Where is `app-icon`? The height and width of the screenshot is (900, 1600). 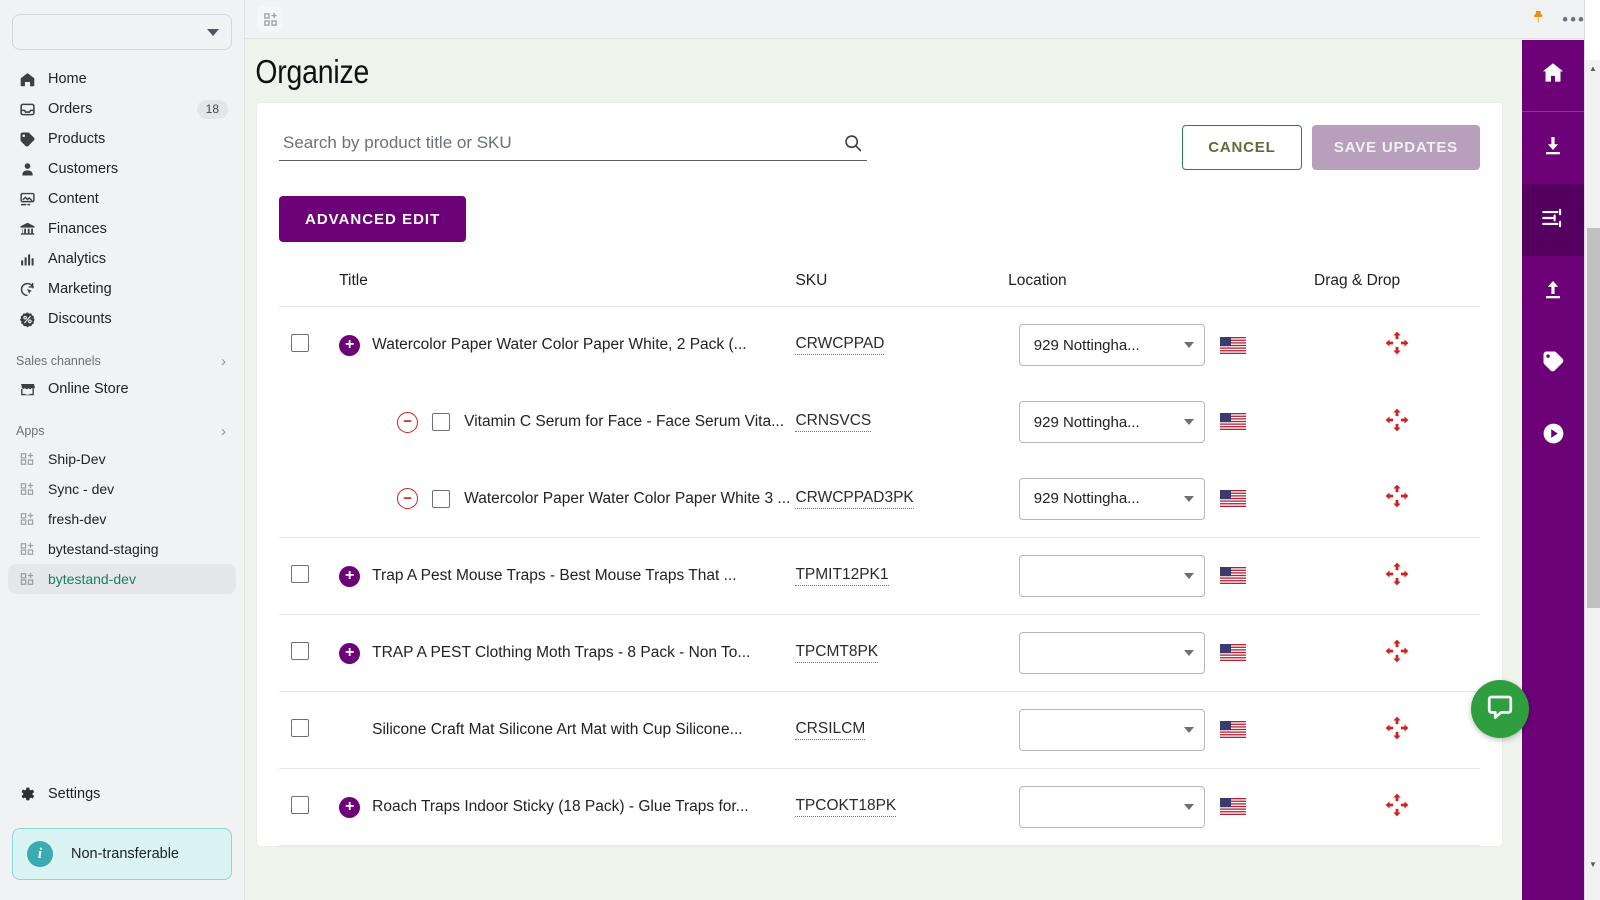 app-icon is located at coordinates (27, 489).